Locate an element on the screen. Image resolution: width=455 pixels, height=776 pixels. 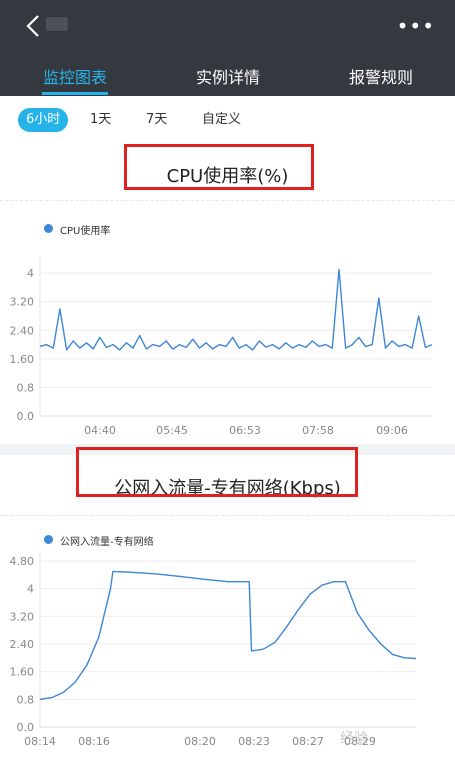
time-range-bar: 6小时 1天 7天 自定义 is located at coordinates (227, 120).